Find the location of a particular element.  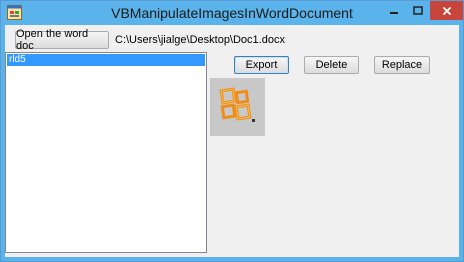

open-word-doc-button: Open the word doc is located at coordinates (62, 40).